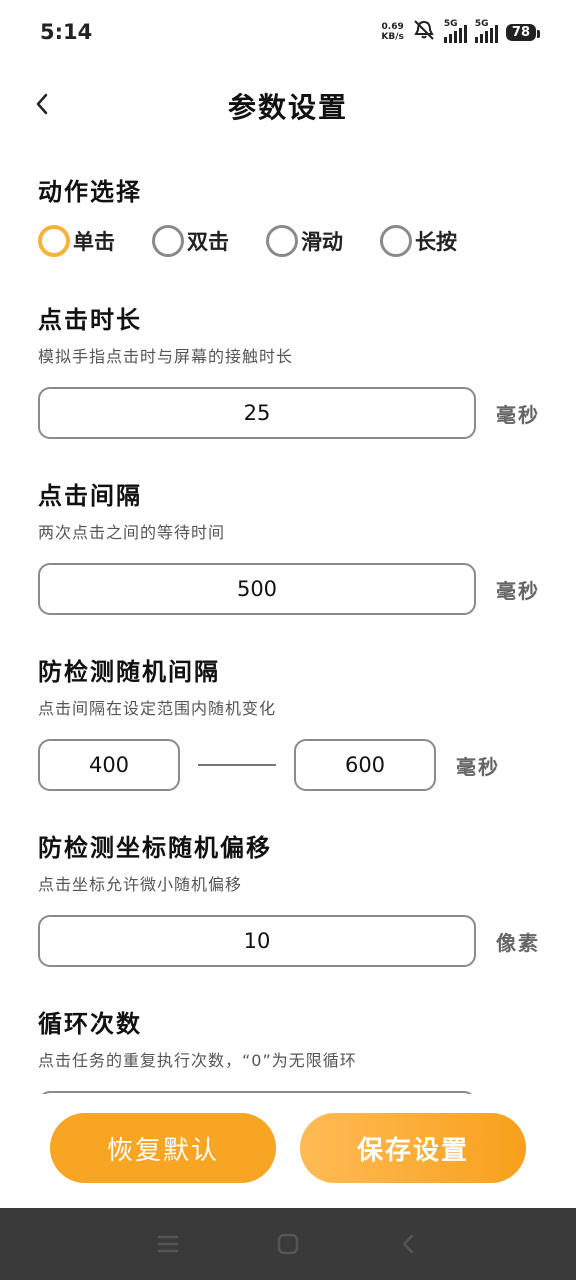 The height and width of the screenshot is (1280, 576). I want to click on click-interval-section: 点击间隔 两次点击之间的等待时间 500 毫秒, so click(293, 545).